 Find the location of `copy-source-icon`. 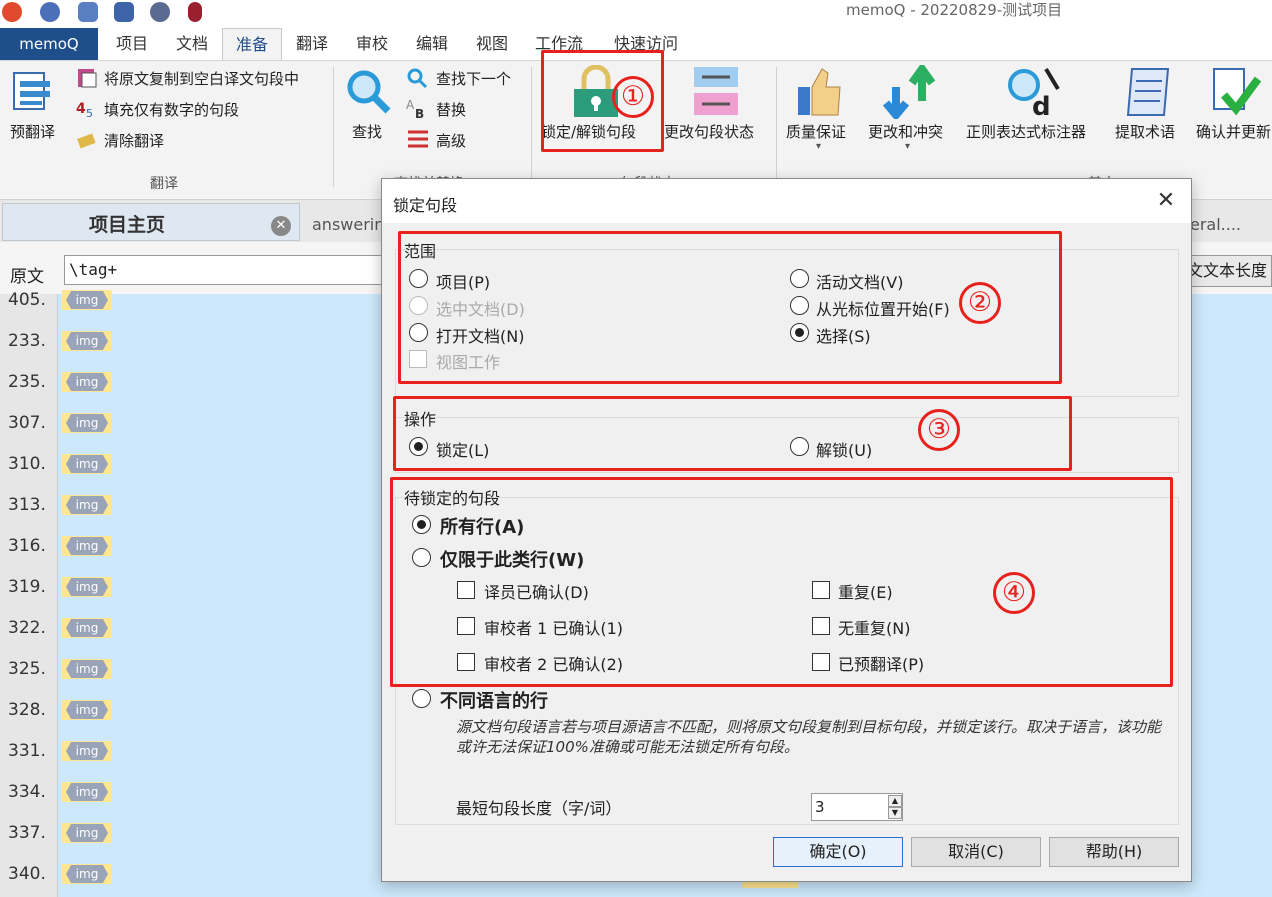

copy-source-icon is located at coordinates (87, 78).